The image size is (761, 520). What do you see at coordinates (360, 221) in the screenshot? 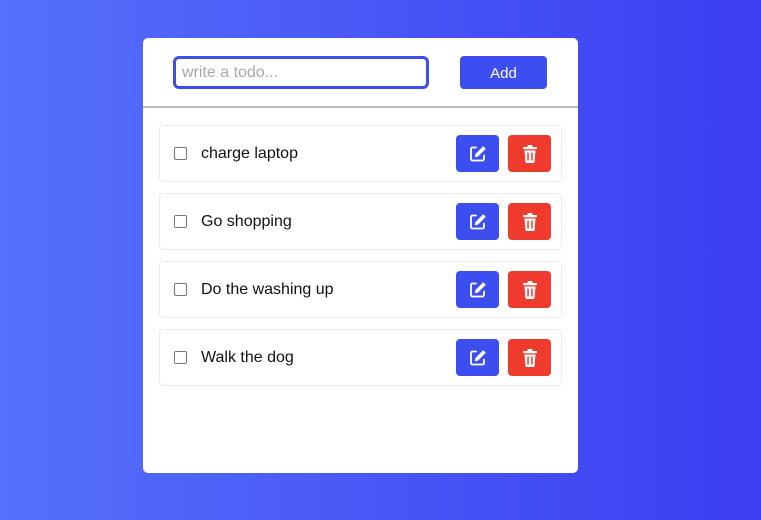
I see `todo-item: Go shopping` at bounding box center [360, 221].